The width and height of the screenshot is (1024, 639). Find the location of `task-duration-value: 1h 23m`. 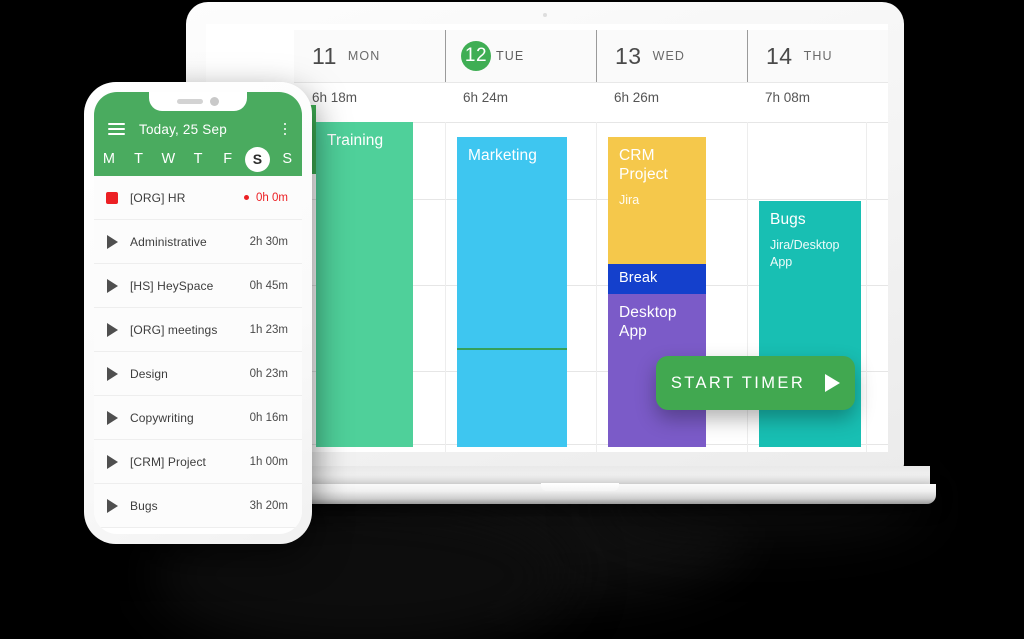

task-duration-value: 1h 23m is located at coordinates (268, 329).